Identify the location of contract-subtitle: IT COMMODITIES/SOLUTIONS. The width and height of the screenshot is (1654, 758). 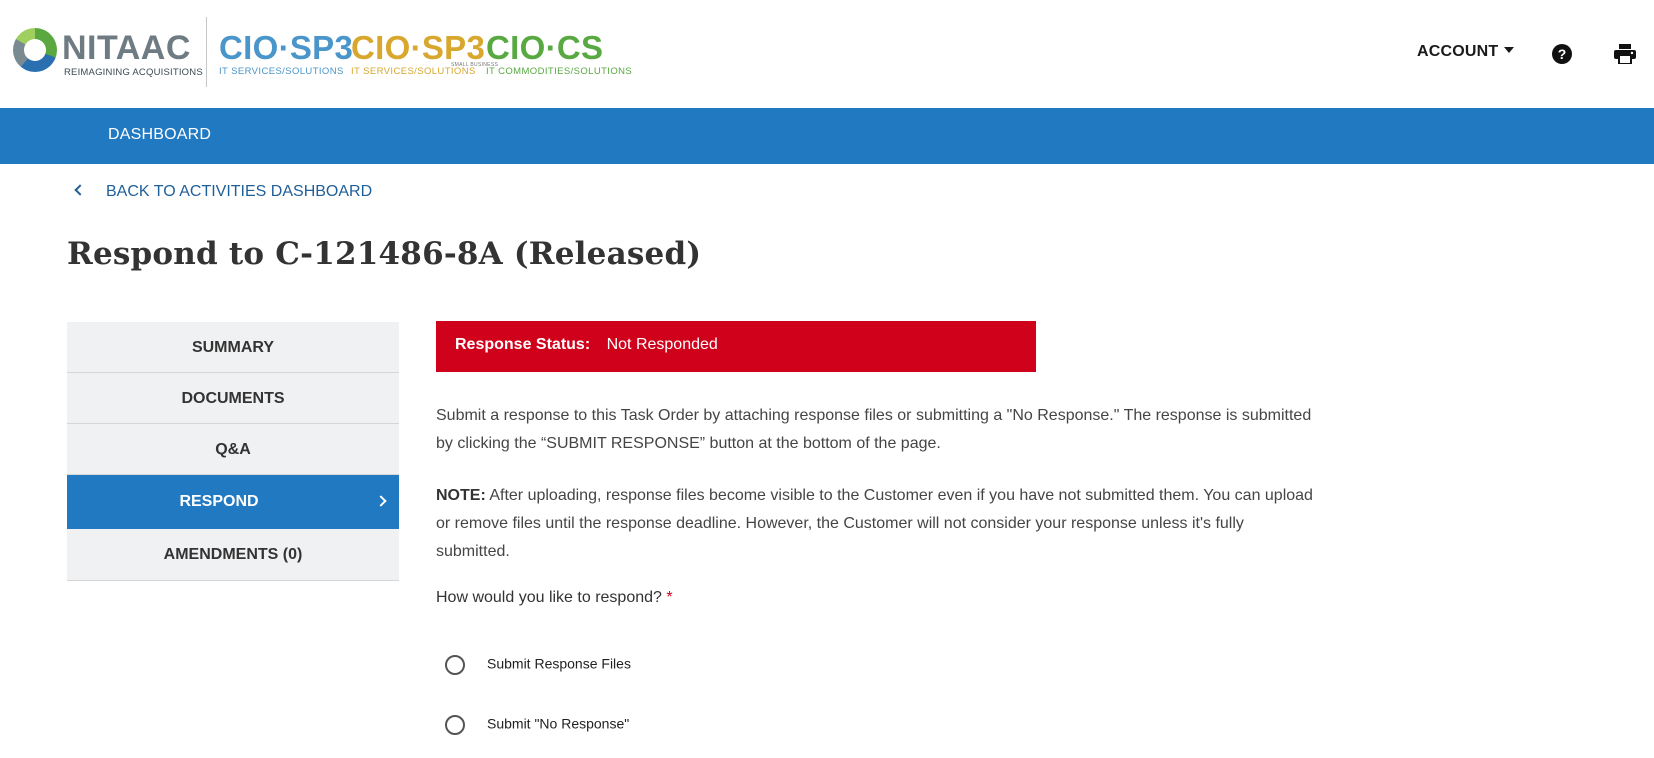
(559, 71).